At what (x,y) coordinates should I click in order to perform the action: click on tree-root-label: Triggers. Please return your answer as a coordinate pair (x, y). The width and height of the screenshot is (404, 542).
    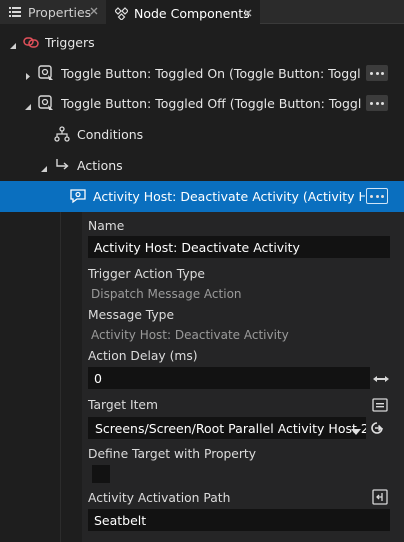
    Looking at the image, I should click on (70, 42).